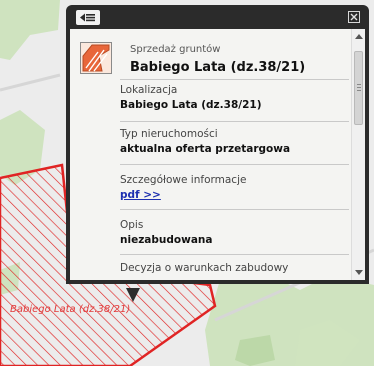 The height and width of the screenshot is (366, 374). What do you see at coordinates (359, 36) in the screenshot?
I see `scroll-up-icon` at bounding box center [359, 36].